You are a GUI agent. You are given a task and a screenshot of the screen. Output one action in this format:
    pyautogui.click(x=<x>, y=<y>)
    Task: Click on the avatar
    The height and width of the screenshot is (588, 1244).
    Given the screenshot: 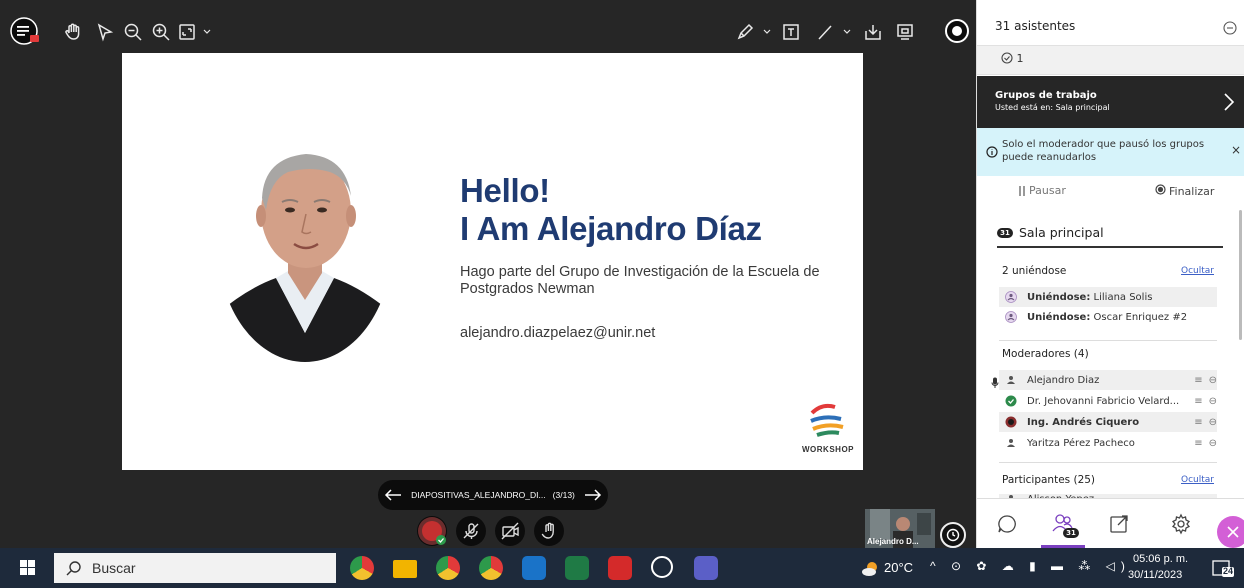 What is the action you would take?
    pyautogui.click(x=1011, y=422)
    